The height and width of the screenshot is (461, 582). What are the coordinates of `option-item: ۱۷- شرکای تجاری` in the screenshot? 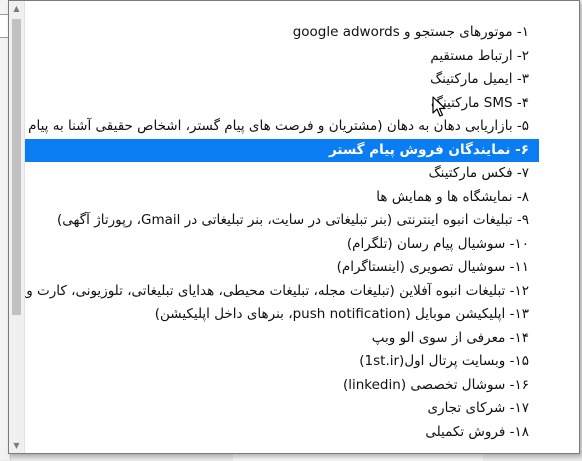 It's located at (282, 409).